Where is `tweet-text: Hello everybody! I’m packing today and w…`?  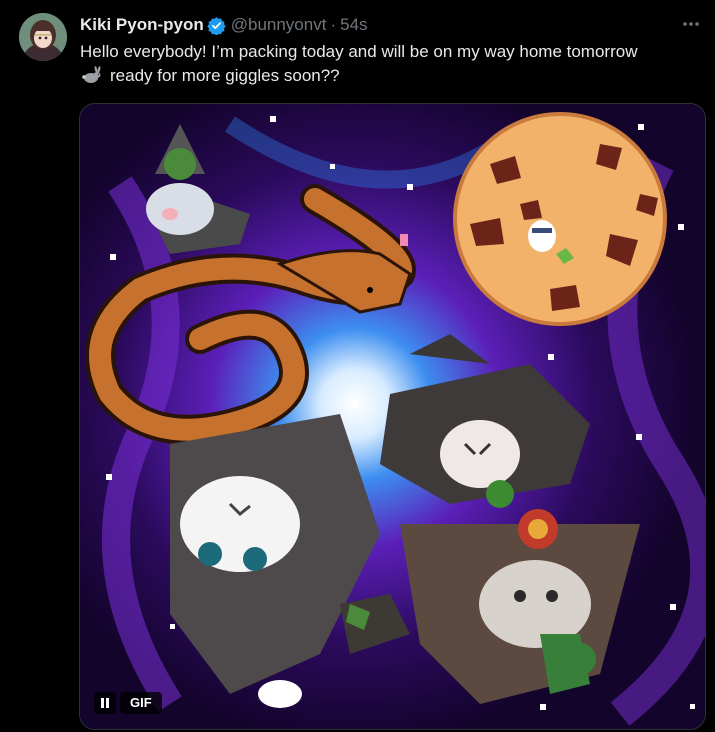
tweet-text: Hello everybody! I’m packing today and w… is located at coordinates (394, 64).